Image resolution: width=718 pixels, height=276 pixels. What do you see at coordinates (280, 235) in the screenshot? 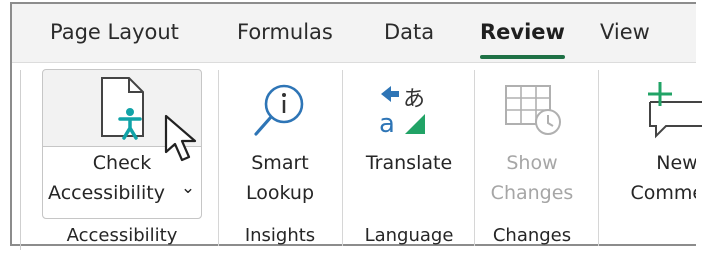
I see `group-label-insights: Insights` at bounding box center [280, 235].